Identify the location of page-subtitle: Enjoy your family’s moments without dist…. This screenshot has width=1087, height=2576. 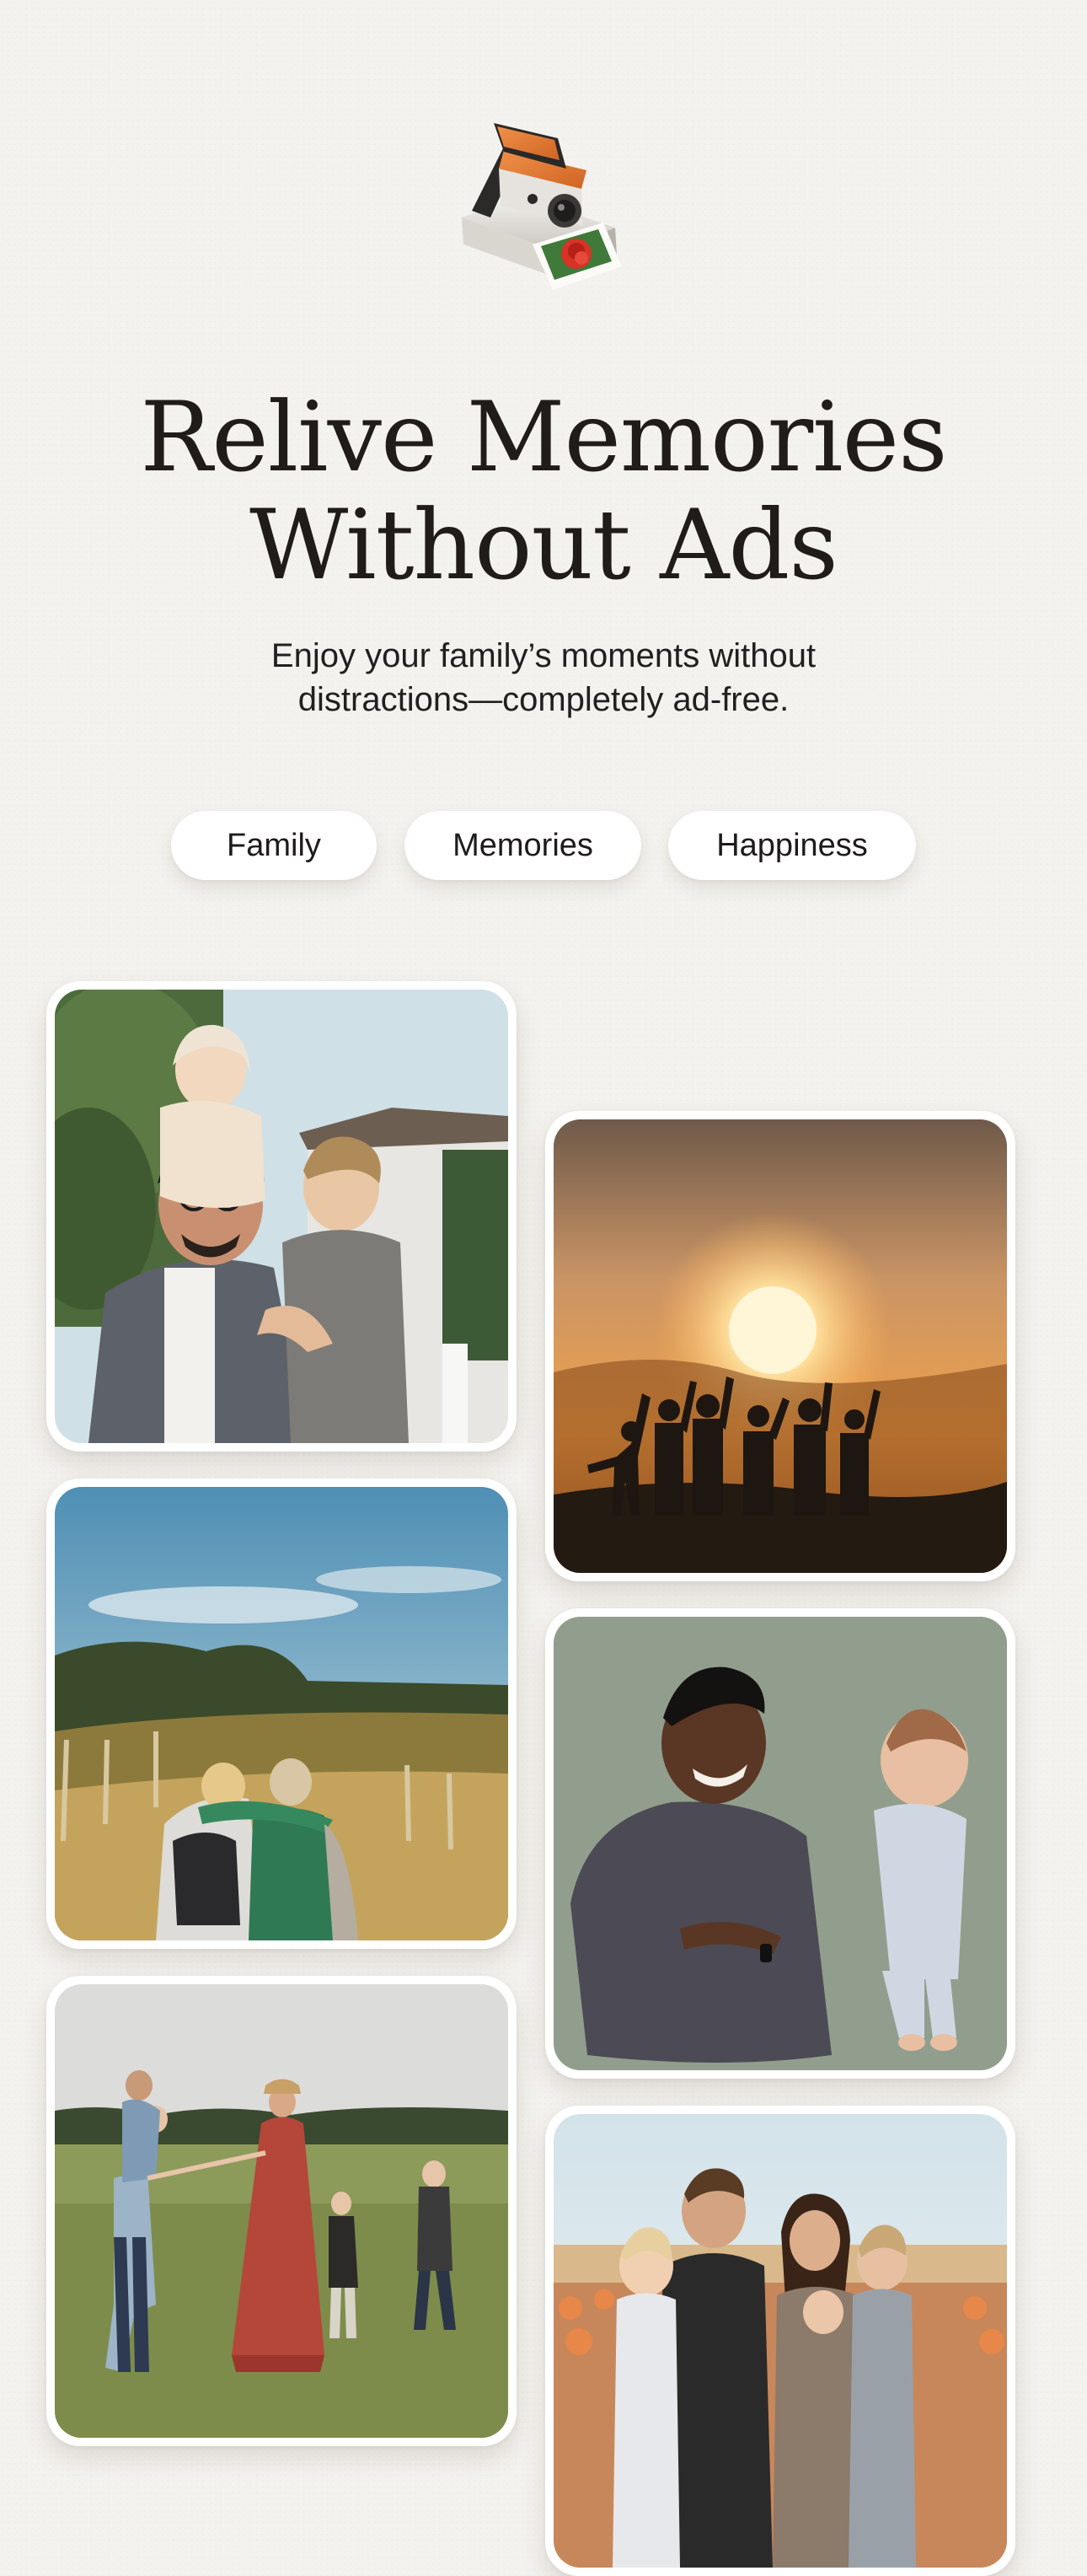
(543, 678).